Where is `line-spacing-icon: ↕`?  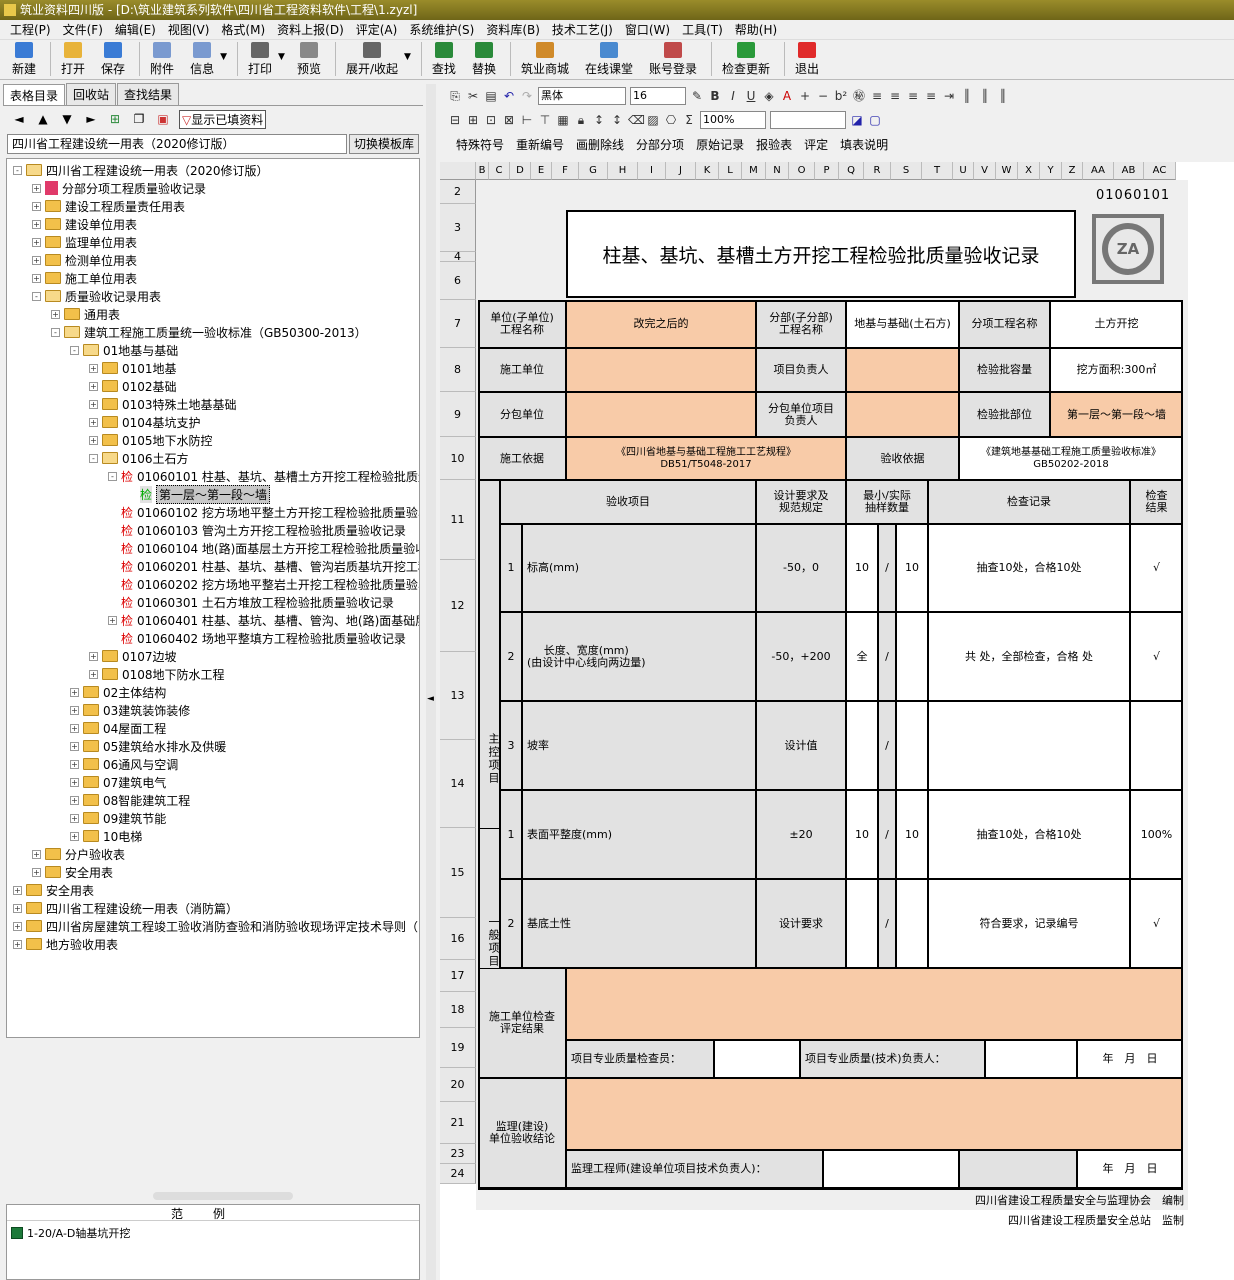 line-spacing-icon: ↕ is located at coordinates (599, 120).